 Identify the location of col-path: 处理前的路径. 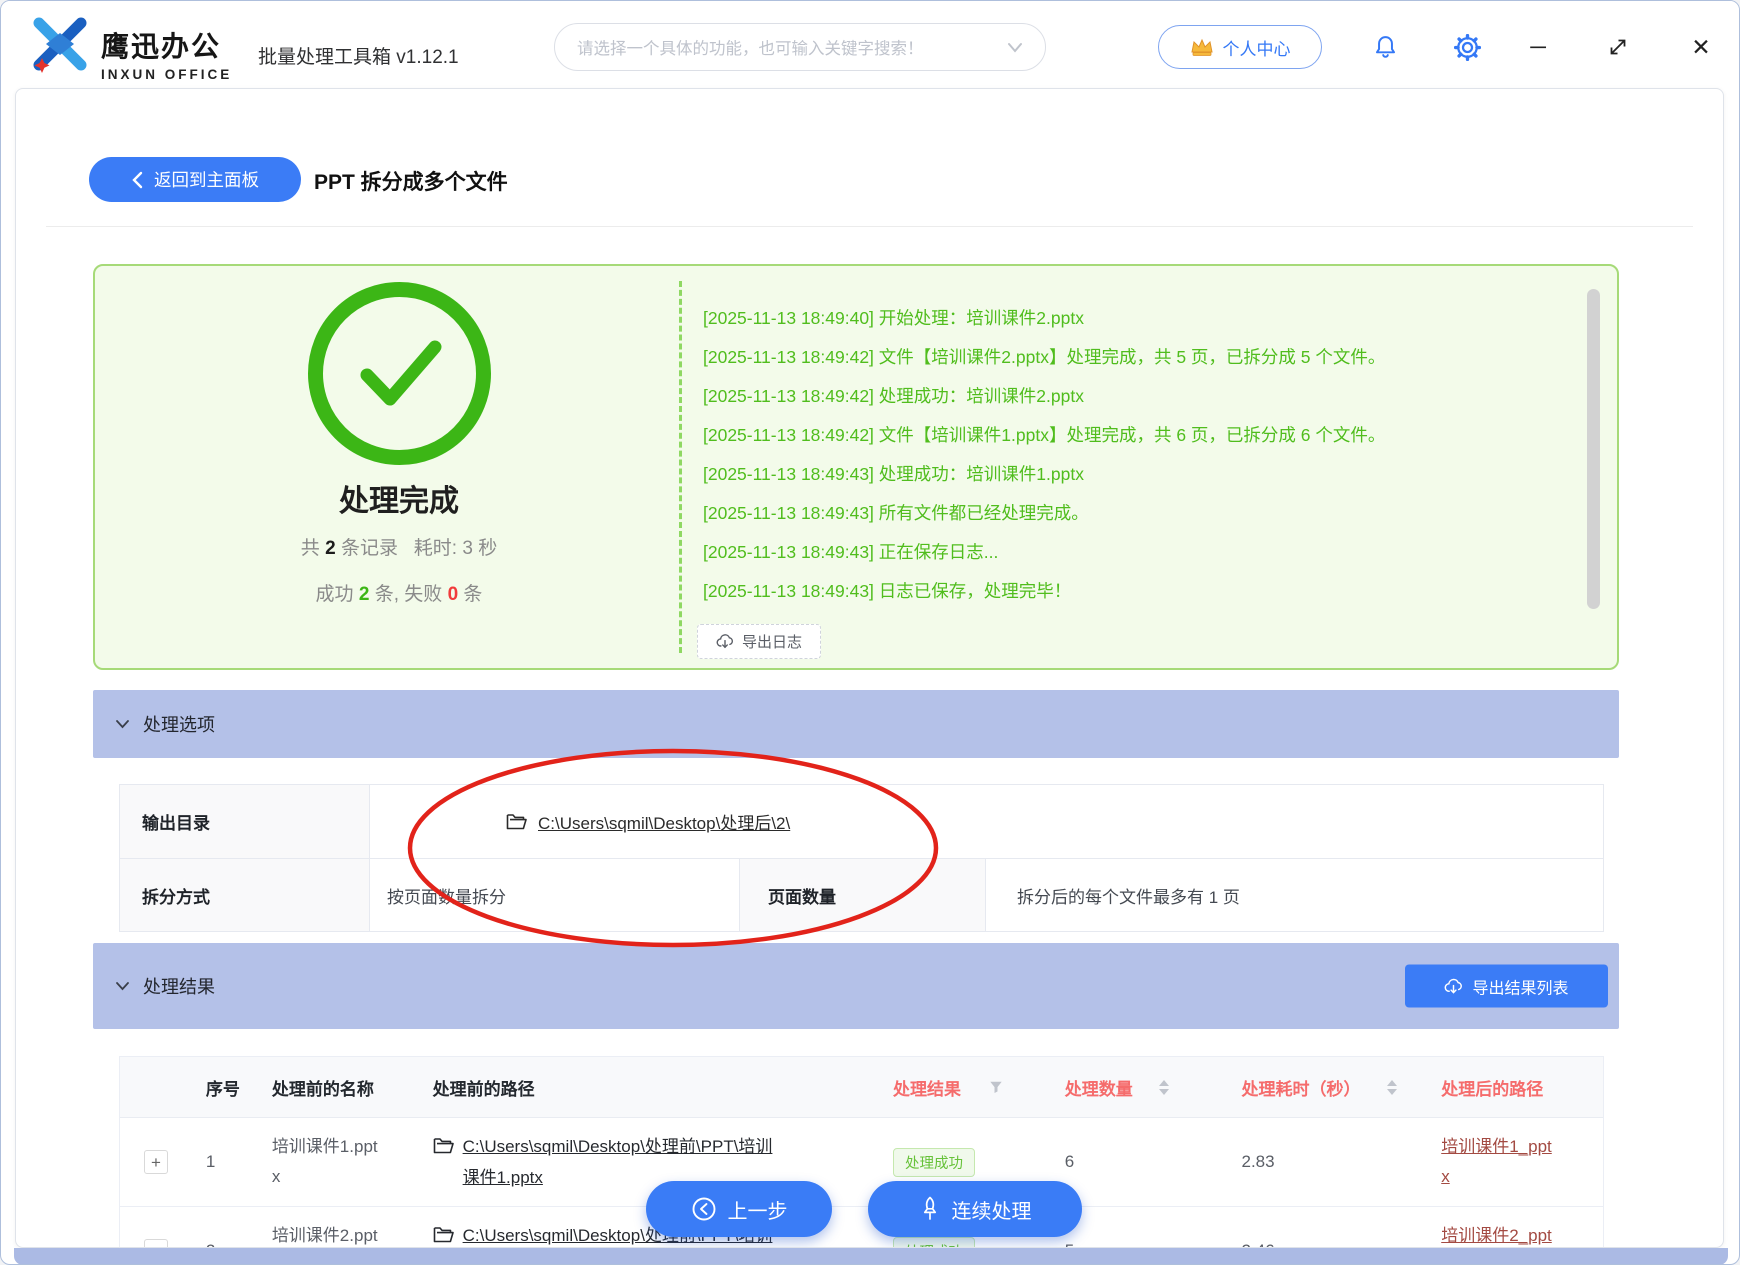
(483, 1089).